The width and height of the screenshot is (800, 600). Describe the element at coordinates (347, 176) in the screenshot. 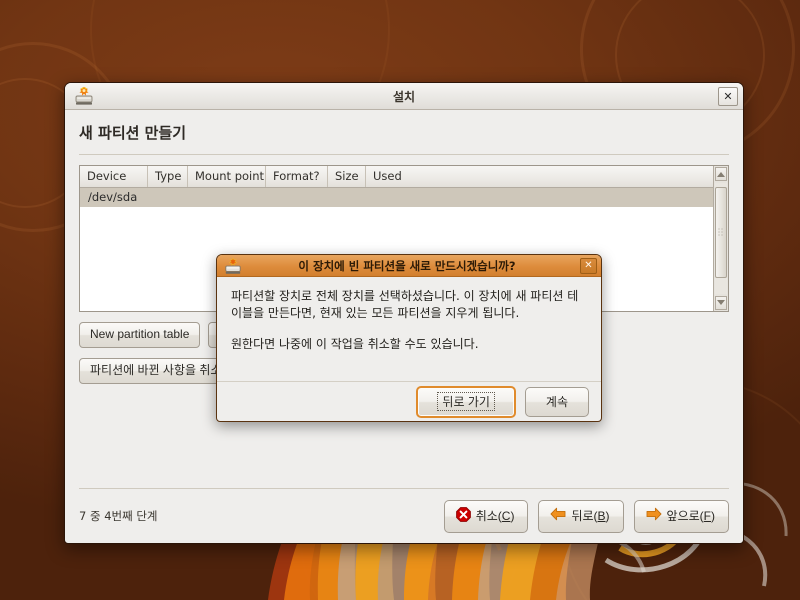

I see `column-header-size: Size` at that location.